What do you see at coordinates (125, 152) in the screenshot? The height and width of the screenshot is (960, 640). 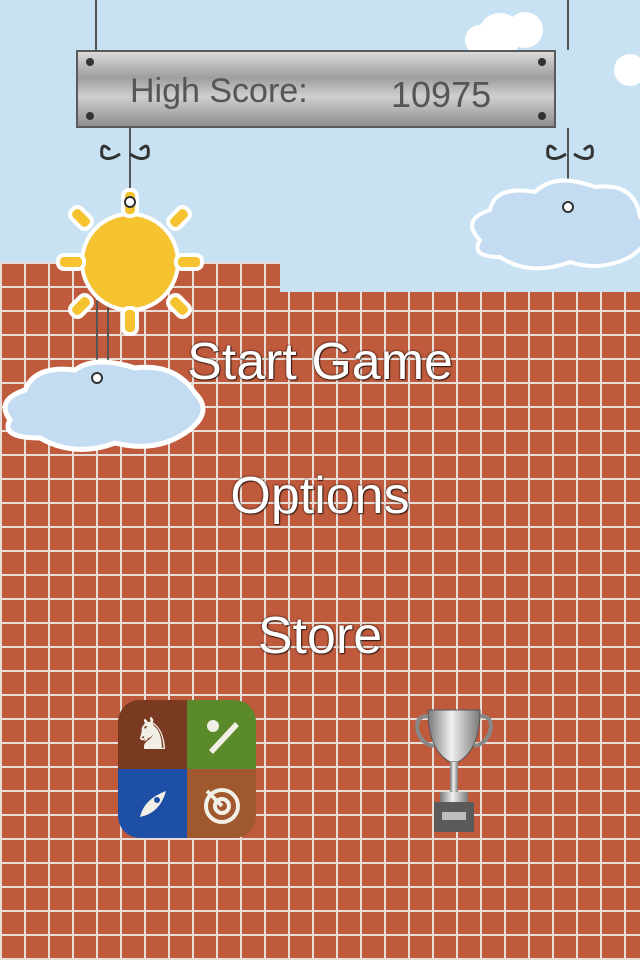 I see `bow-left` at bounding box center [125, 152].